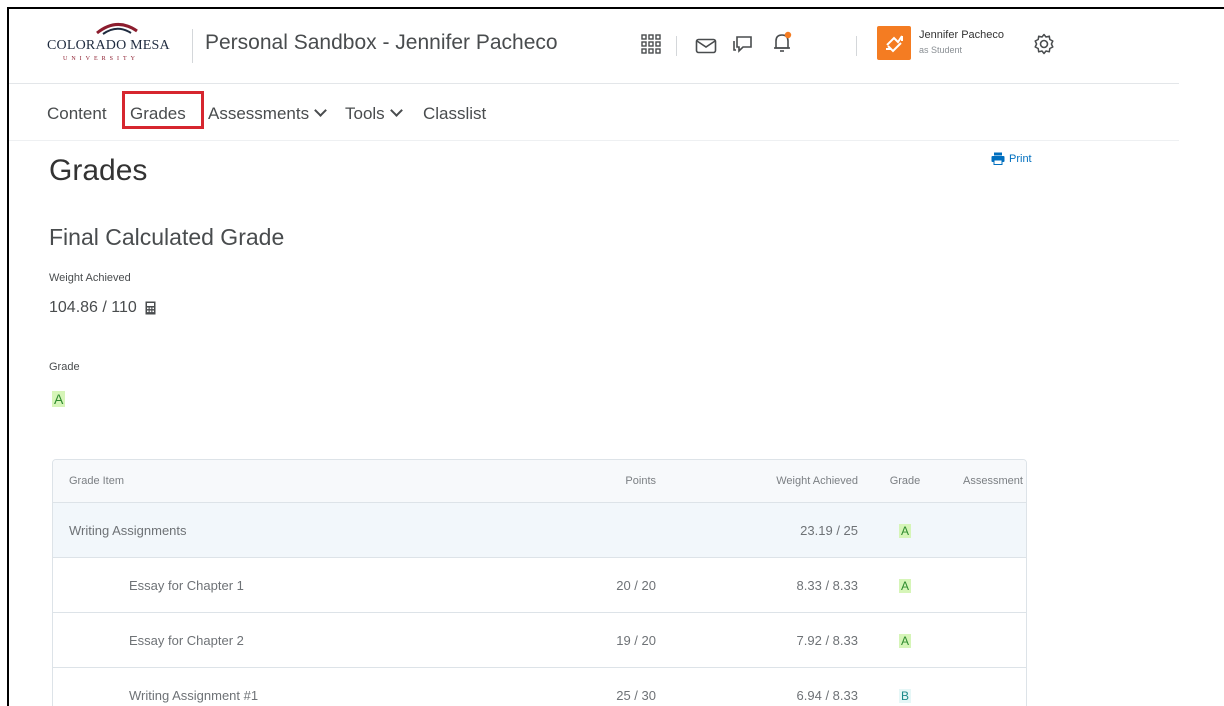 Image resolution: width=1224 pixels, height=706 pixels. Describe the element at coordinates (904, 695) in the screenshot. I see `grade-badge: B` at that location.